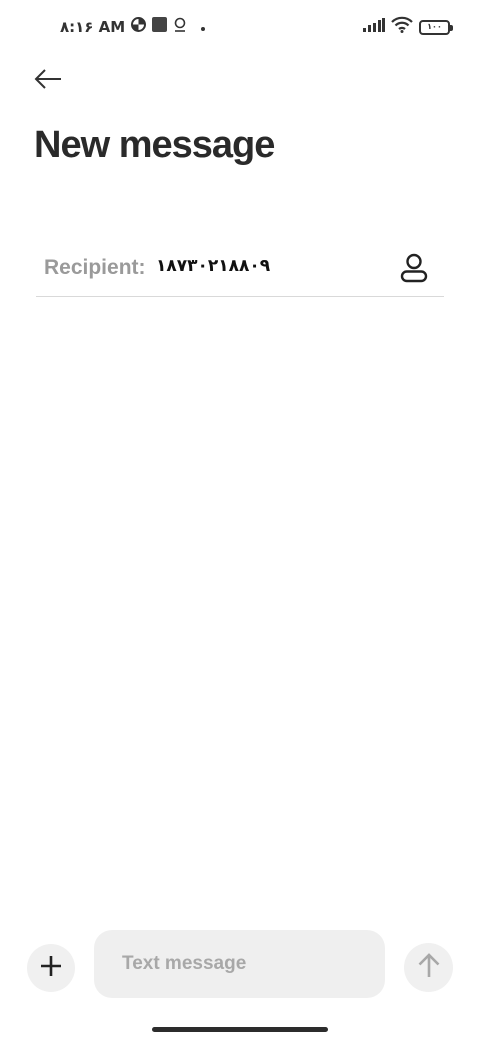 The width and height of the screenshot is (480, 1040). What do you see at coordinates (93, 27) in the screenshot?
I see `status-time: ۸:۱۶ AM` at bounding box center [93, 27].